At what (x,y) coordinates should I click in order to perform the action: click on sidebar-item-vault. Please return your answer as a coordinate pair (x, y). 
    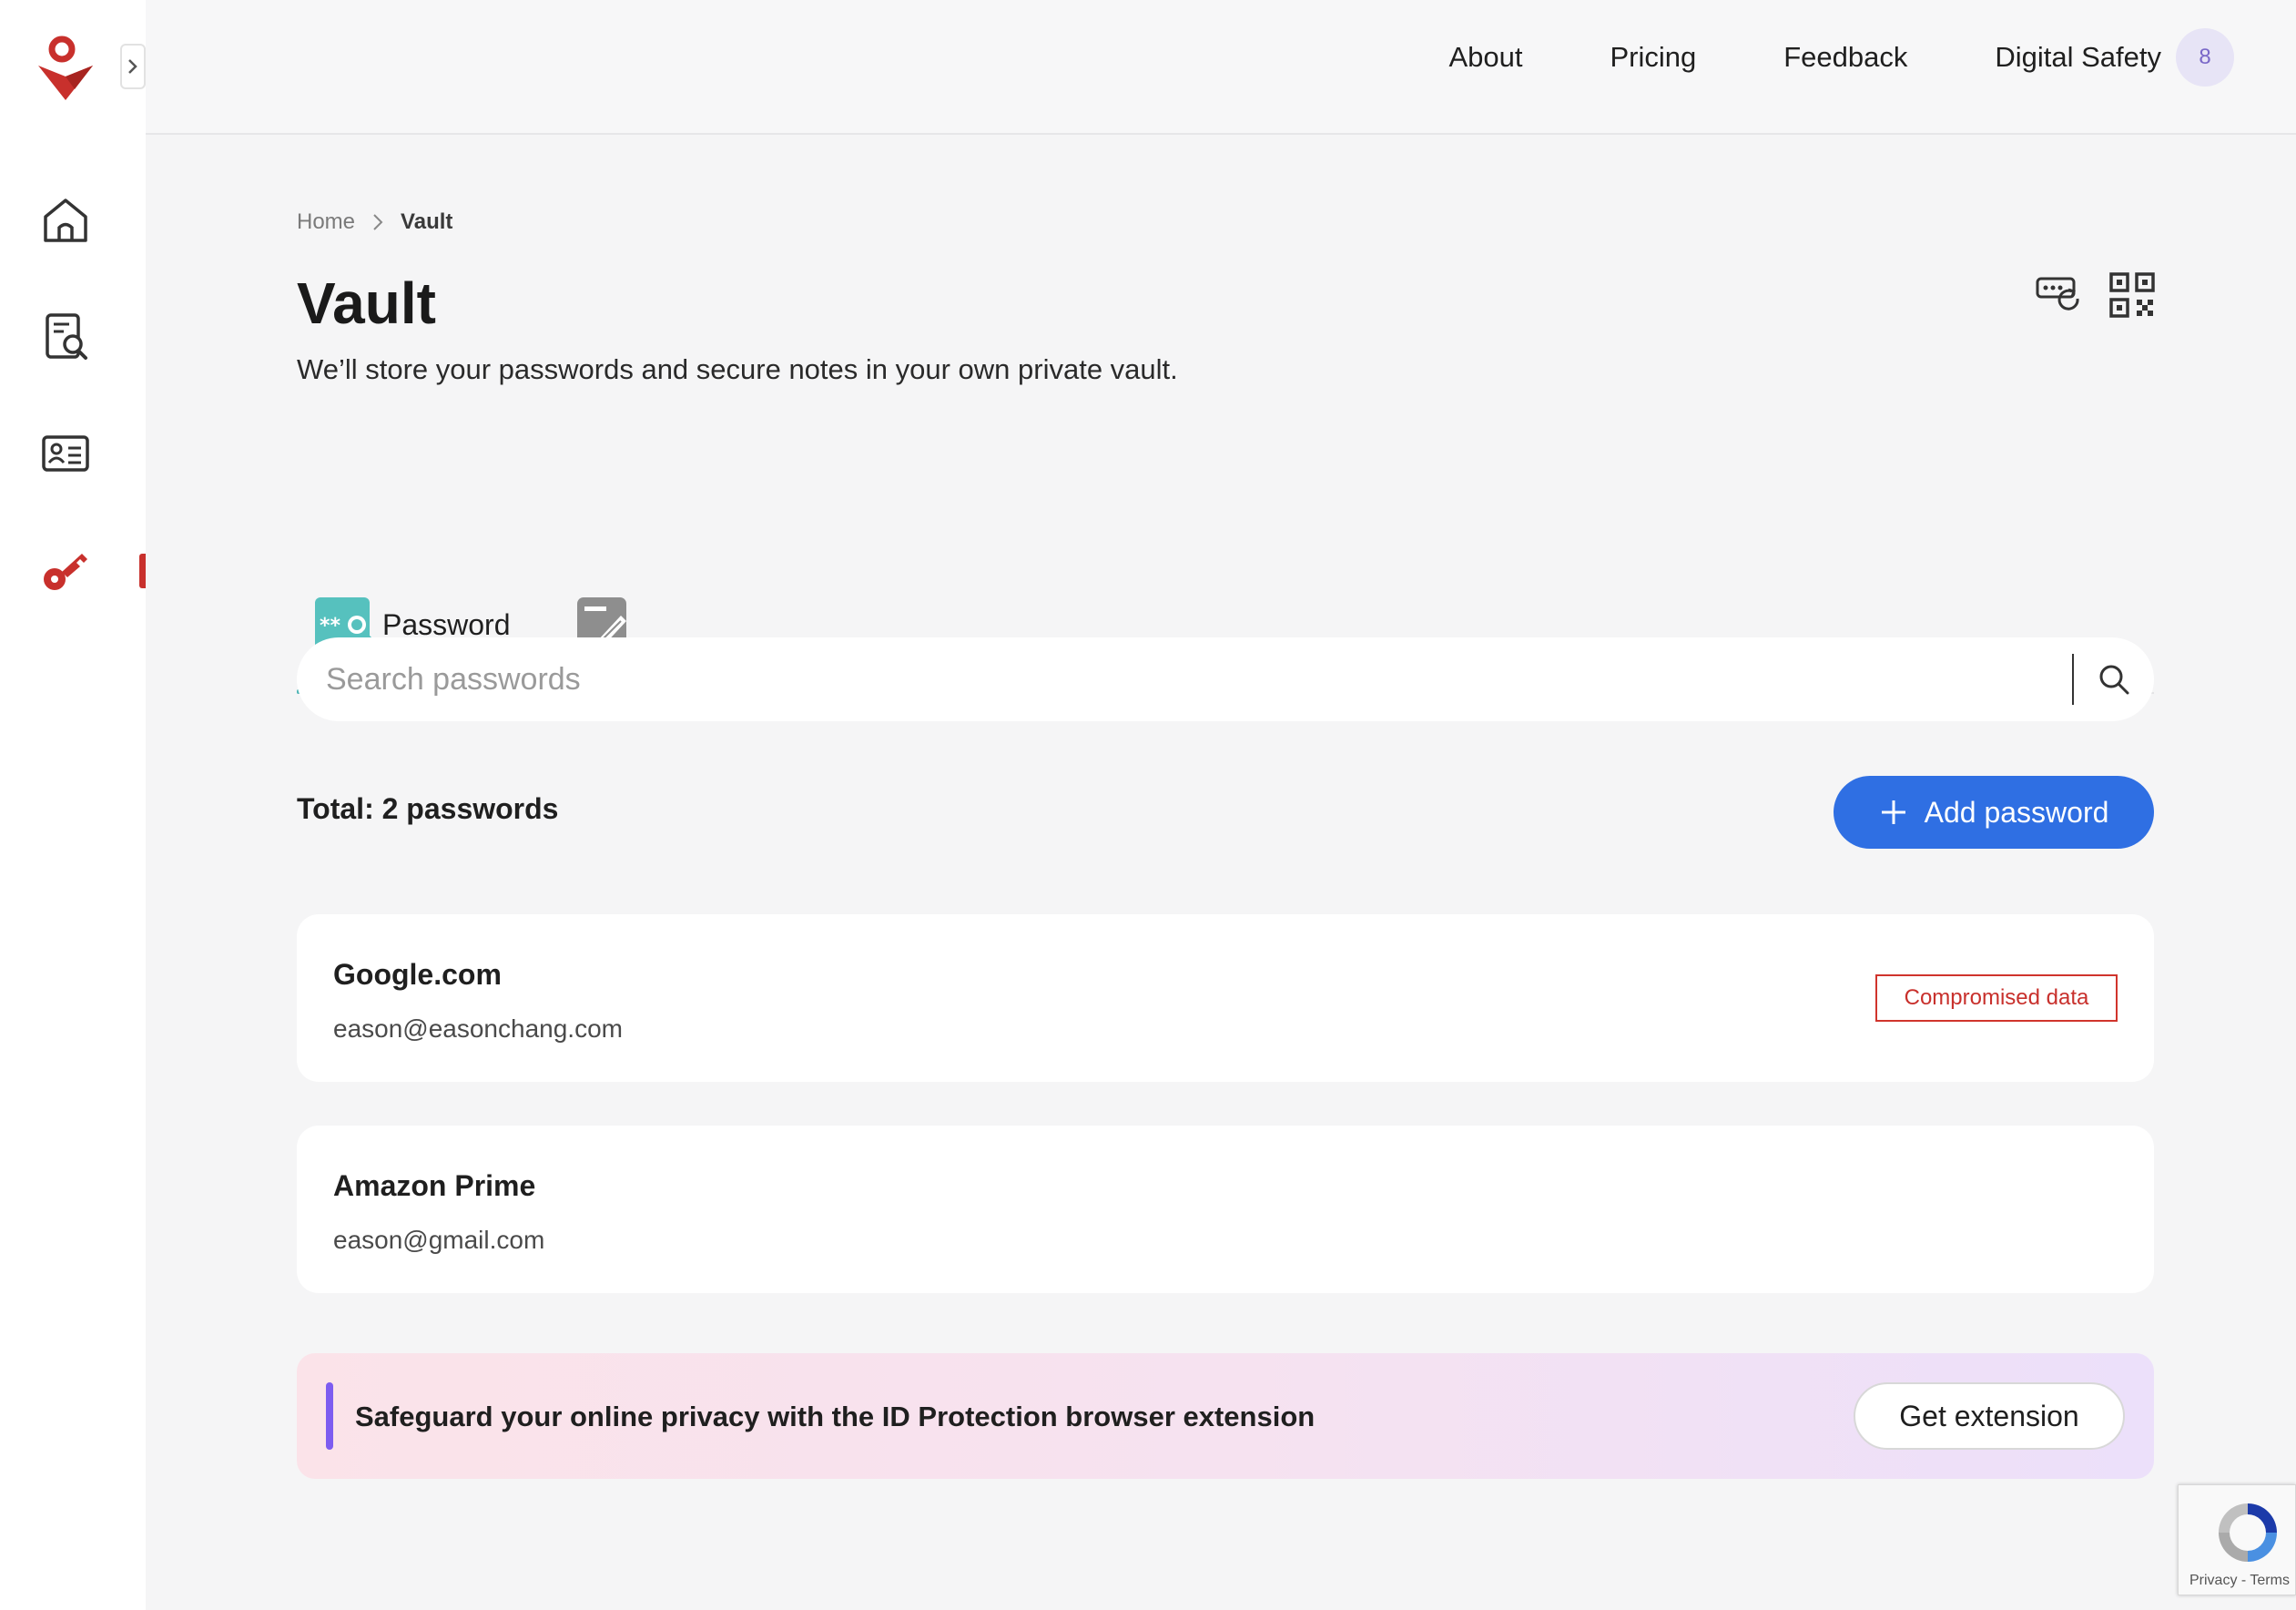
    Looking at the image, I should click on (65, 570).